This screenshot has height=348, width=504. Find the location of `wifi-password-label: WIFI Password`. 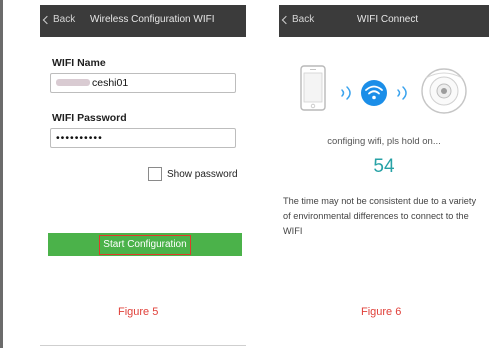

wifi-password-label: WIFI Password is located at coordinates (89, 118).